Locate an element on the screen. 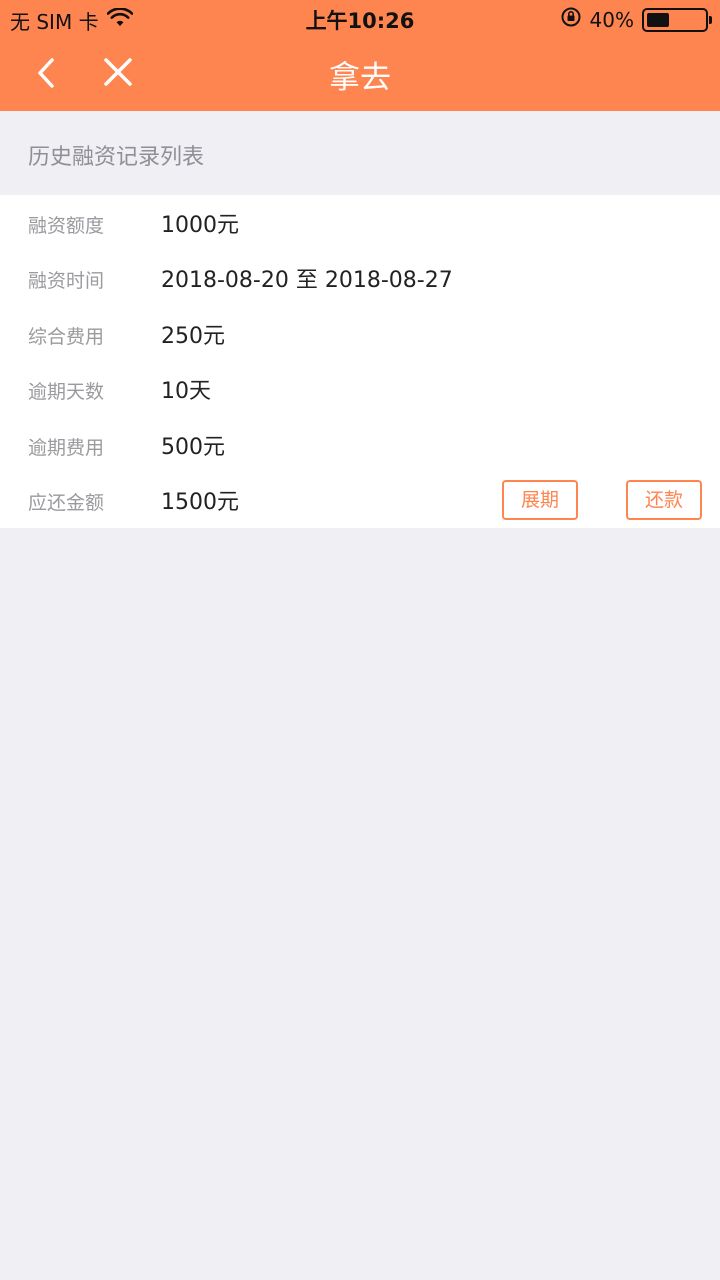 The image size is (720, 1280). extend-button: 展期 is located at coordinates (540, 500).